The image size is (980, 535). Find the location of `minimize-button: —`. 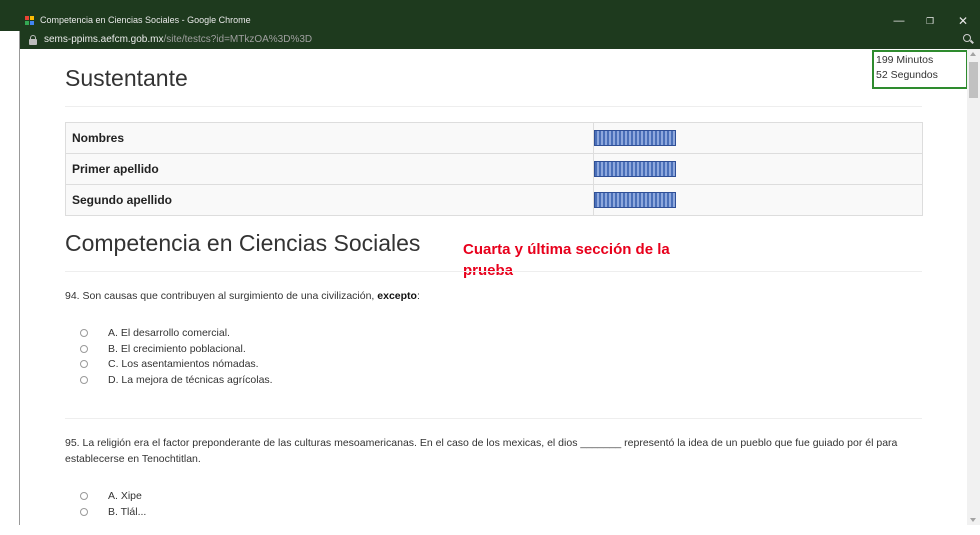

minimize-button: — is located at coordinates (899, 22).